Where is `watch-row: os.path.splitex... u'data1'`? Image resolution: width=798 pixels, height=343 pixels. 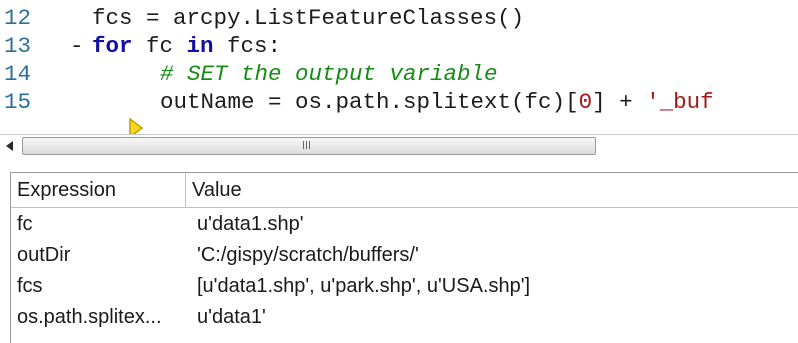
watch-row: os.path.splitex... u'data1' is located at coordinates (404, 317).